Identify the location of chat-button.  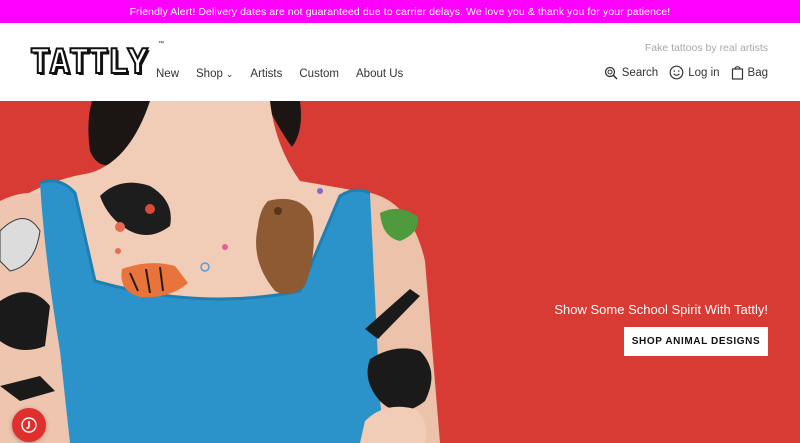
(29, 425).